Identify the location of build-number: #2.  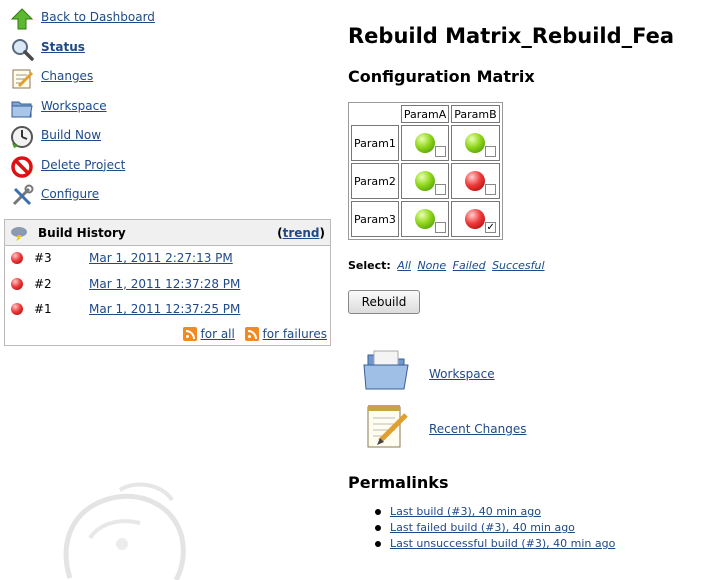
(43, 283).